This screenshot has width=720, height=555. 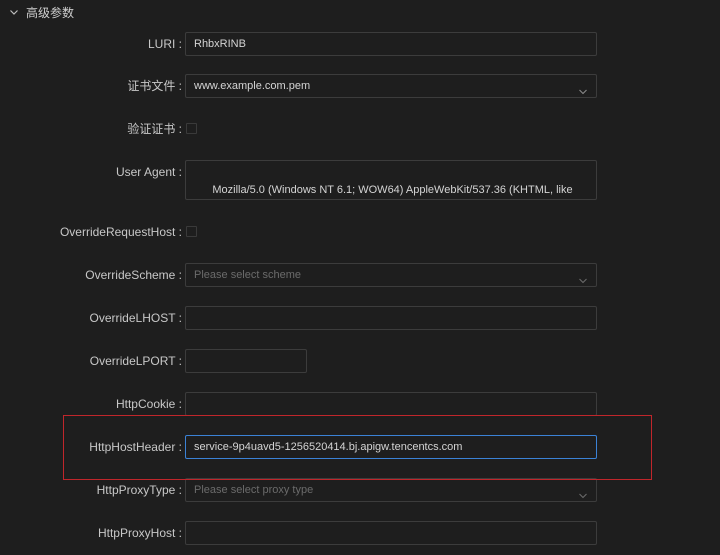 What do you see at coordinates (246, 361) in the screenshot?
I see `override-lport-input` at bounding box center [246, 361].